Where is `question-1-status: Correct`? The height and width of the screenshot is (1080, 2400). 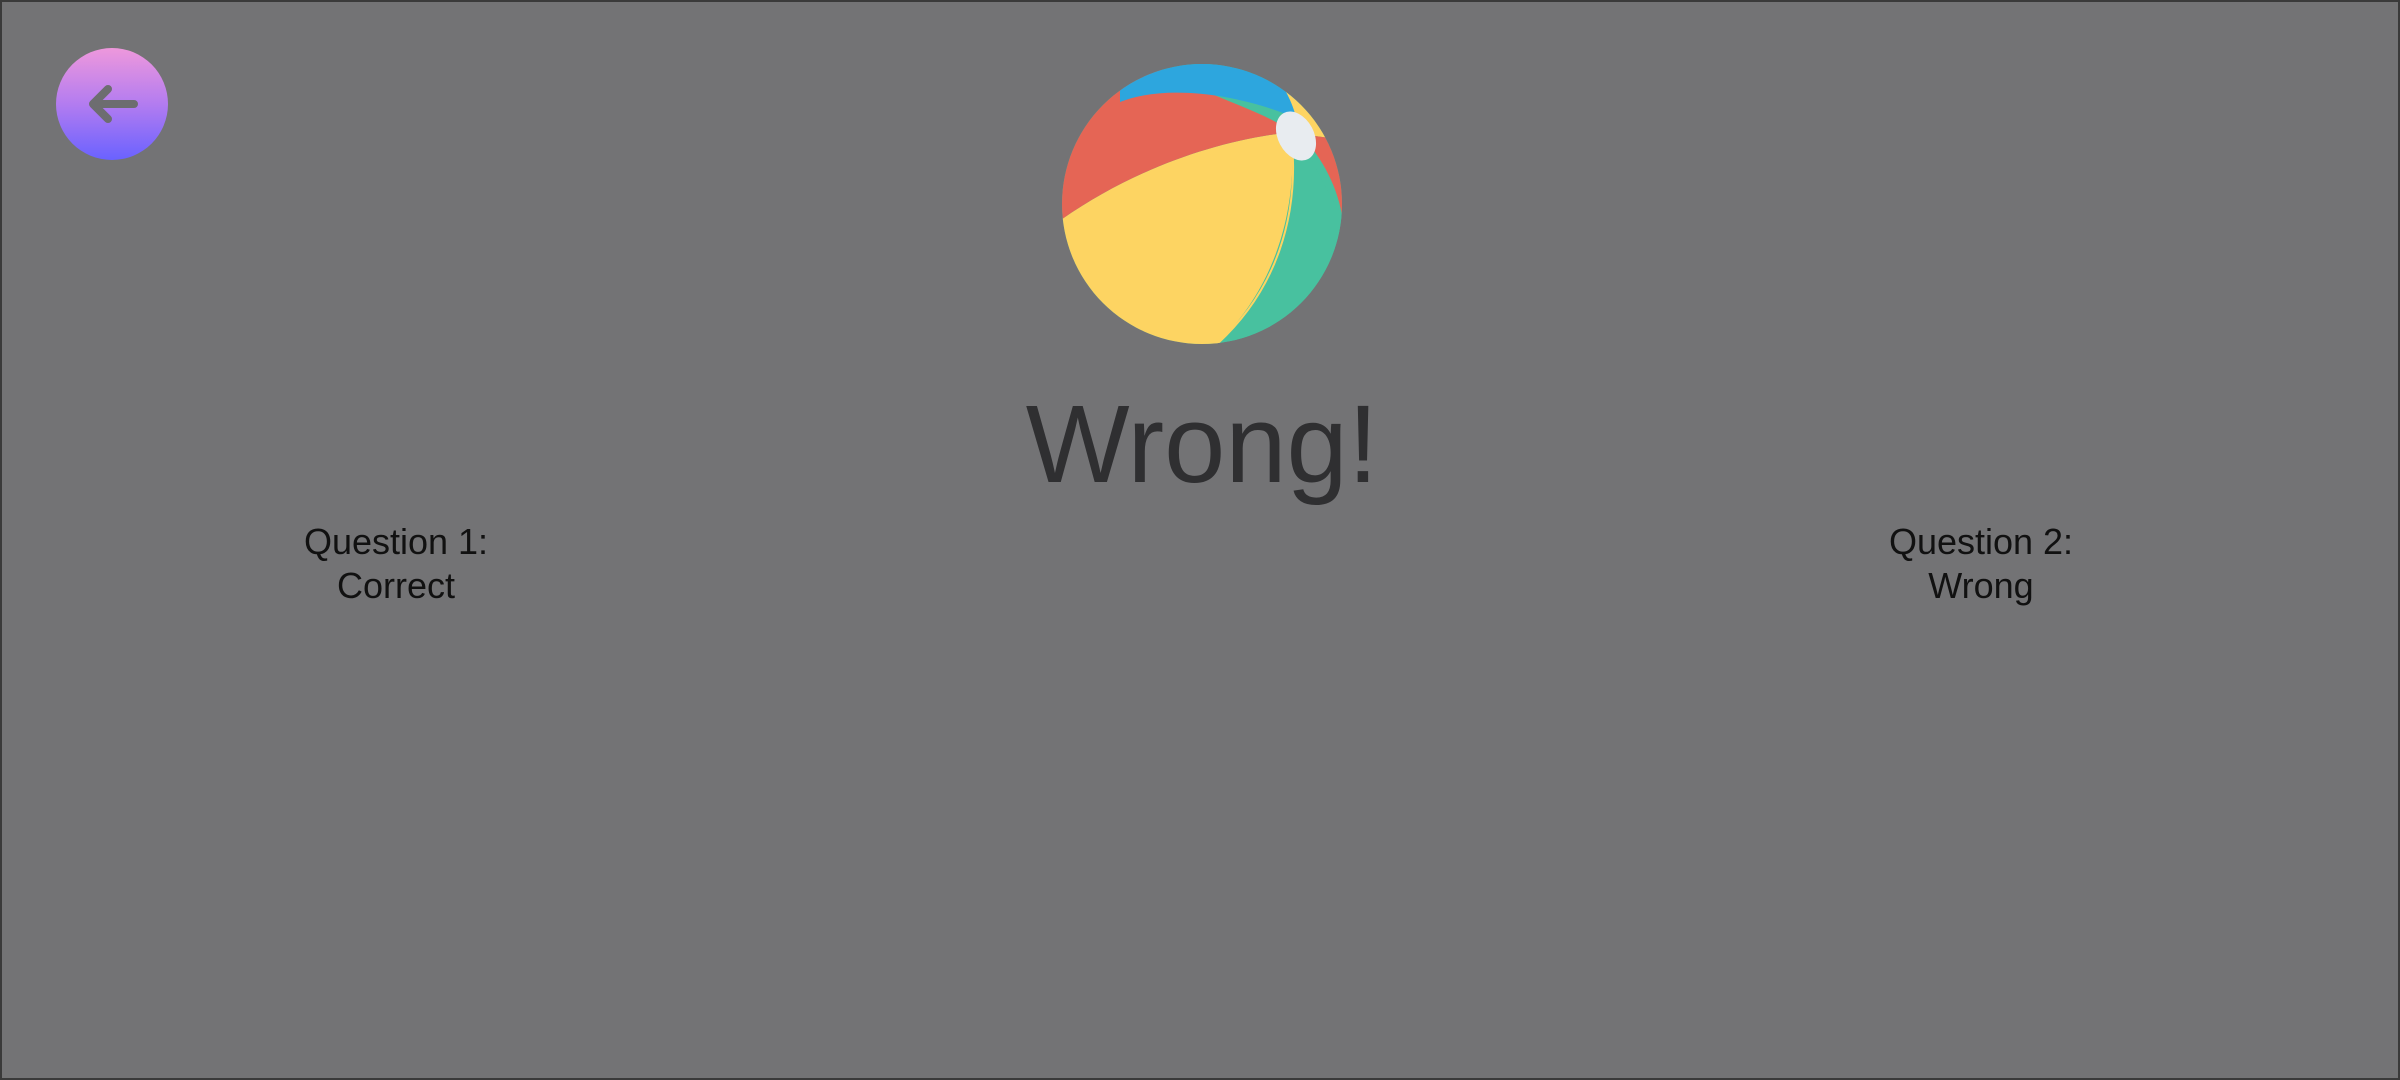
question-1-status: Correct is located at coordinates (396, 585).